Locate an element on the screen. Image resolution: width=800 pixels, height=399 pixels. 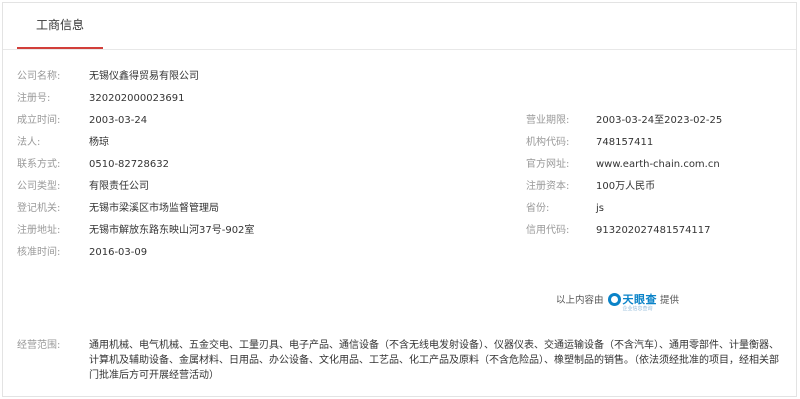
field-business-term: 营业期限: 2003-03-24至2023-02-25 is located at coordinates (656, 121).